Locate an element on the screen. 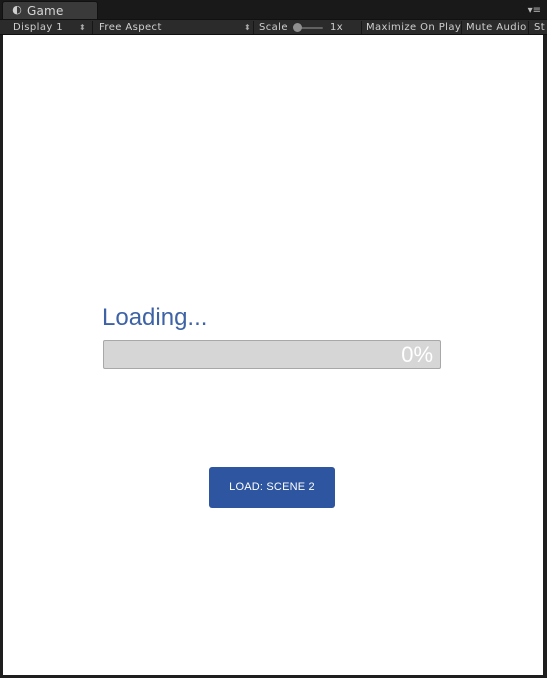 The image size is (547, 678). scale-label: Scale is located at coordinates (273, 27).